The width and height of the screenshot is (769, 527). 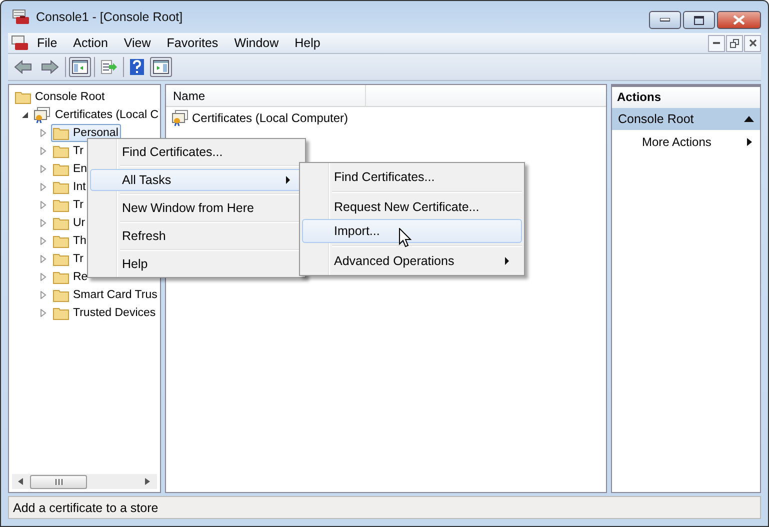 What do you see at coordinates (148, 481) in the screenshot?
I see `scroll-right-icon` at bounding box center [148, 481].